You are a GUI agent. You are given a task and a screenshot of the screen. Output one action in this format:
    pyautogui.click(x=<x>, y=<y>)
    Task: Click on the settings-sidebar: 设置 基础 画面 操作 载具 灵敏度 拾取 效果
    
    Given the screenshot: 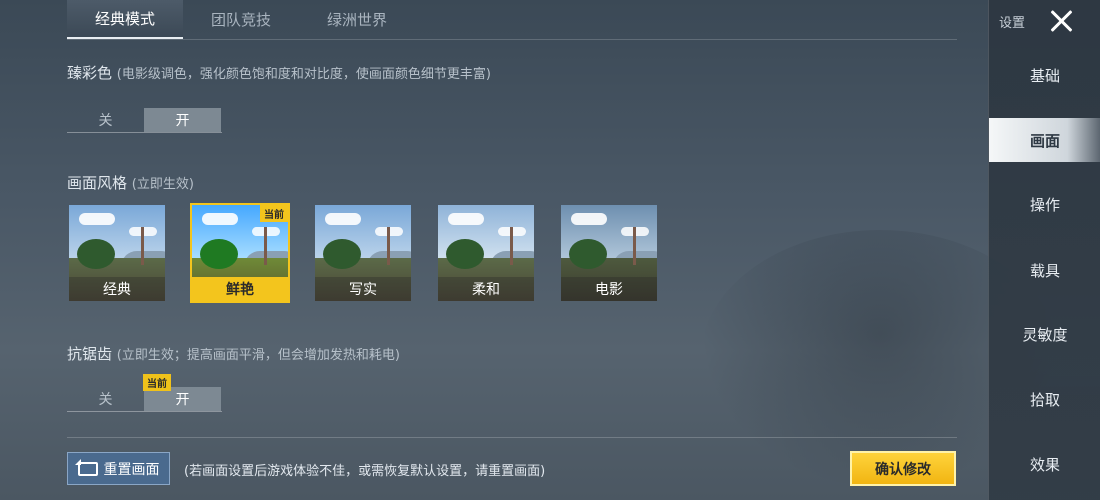 What is the action you would take?
    pyautogui.click(x=1044, y=250)
    